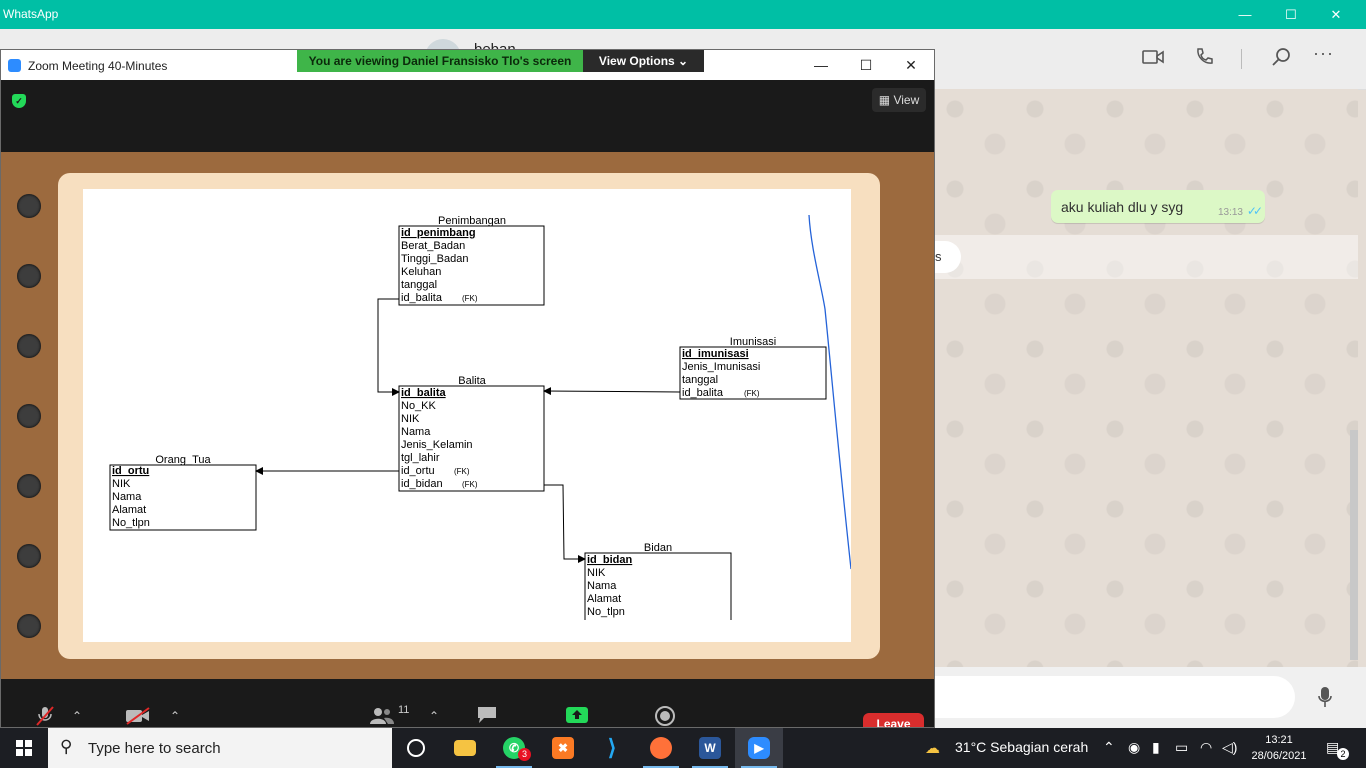  What do you see at coordinates (899, 100) in the screenshot?
I see `view-button: ▦ View` at bounding box center [899, 100].